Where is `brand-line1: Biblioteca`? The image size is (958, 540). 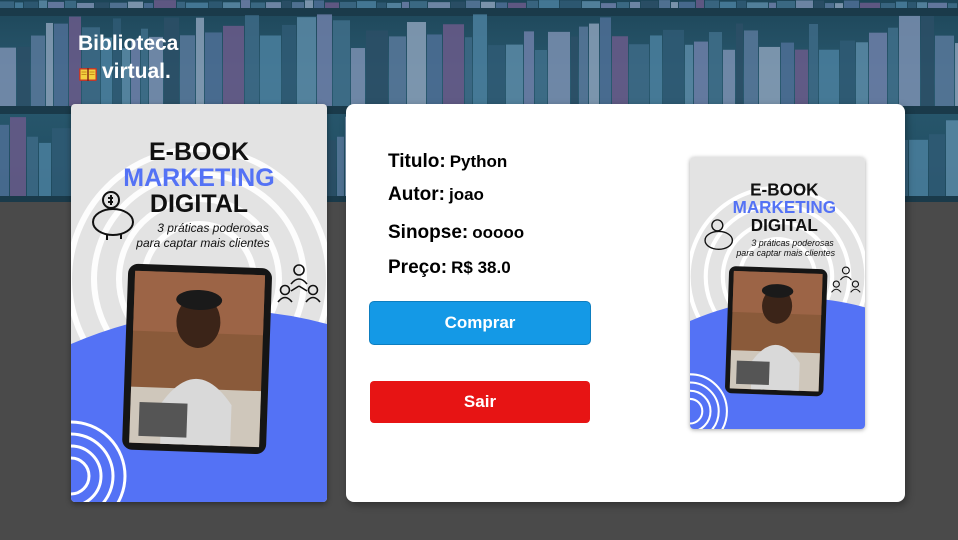 brand-line1: Biblioteca is located at coordinates (128, 43).